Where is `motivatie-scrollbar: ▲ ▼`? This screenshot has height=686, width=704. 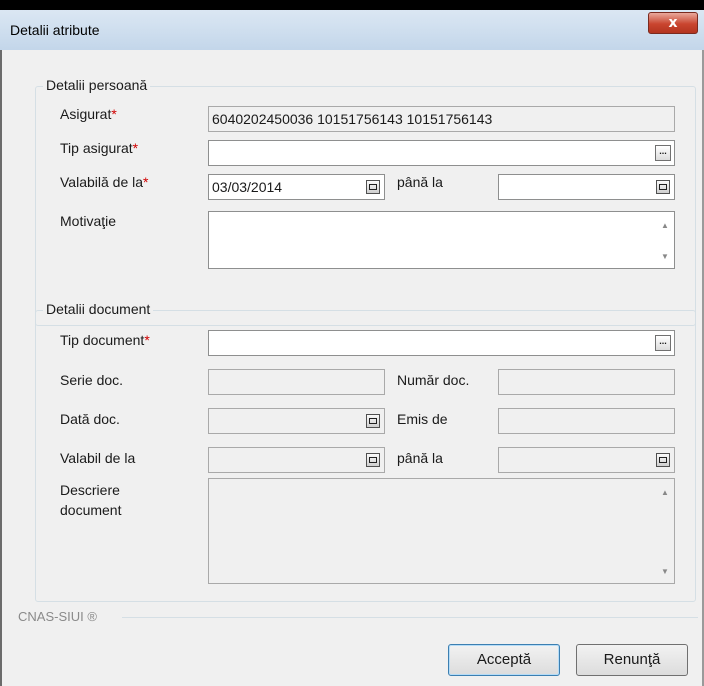
motivatie-scrollbar: ▲ ▼ is located at coordinates (665, 240).